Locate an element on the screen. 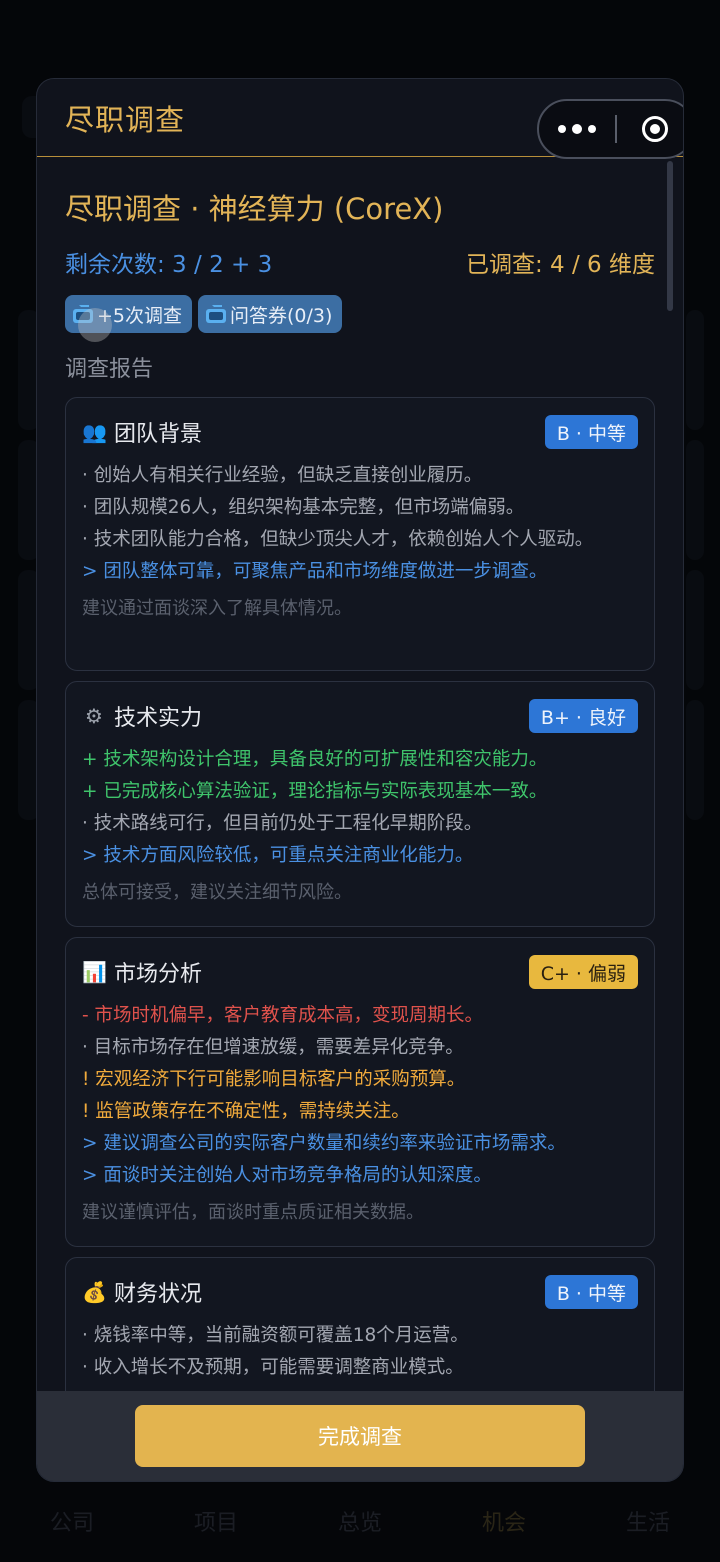 This screenshot has height=1562, width=720. report-line: · 收入增长不及预期，可能需要调整商业模式。 is located at coordinates (273, 1367).